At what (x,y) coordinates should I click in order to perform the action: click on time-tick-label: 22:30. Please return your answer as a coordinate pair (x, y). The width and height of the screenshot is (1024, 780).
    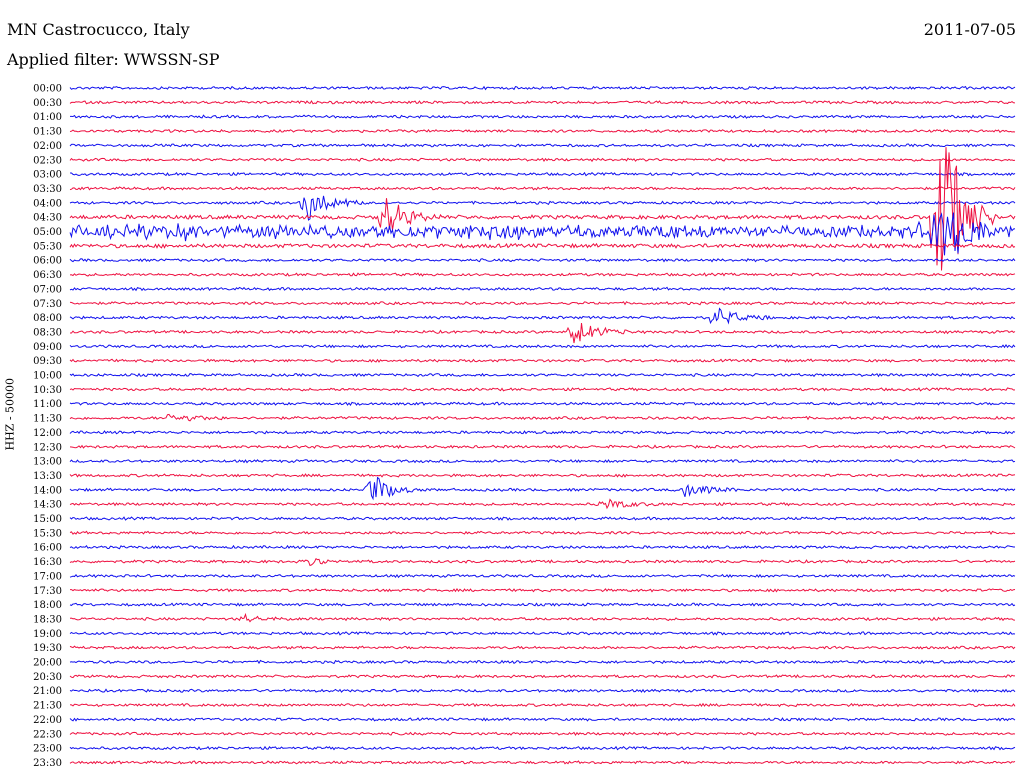
    Looking at the image, I should click on (47, 734).